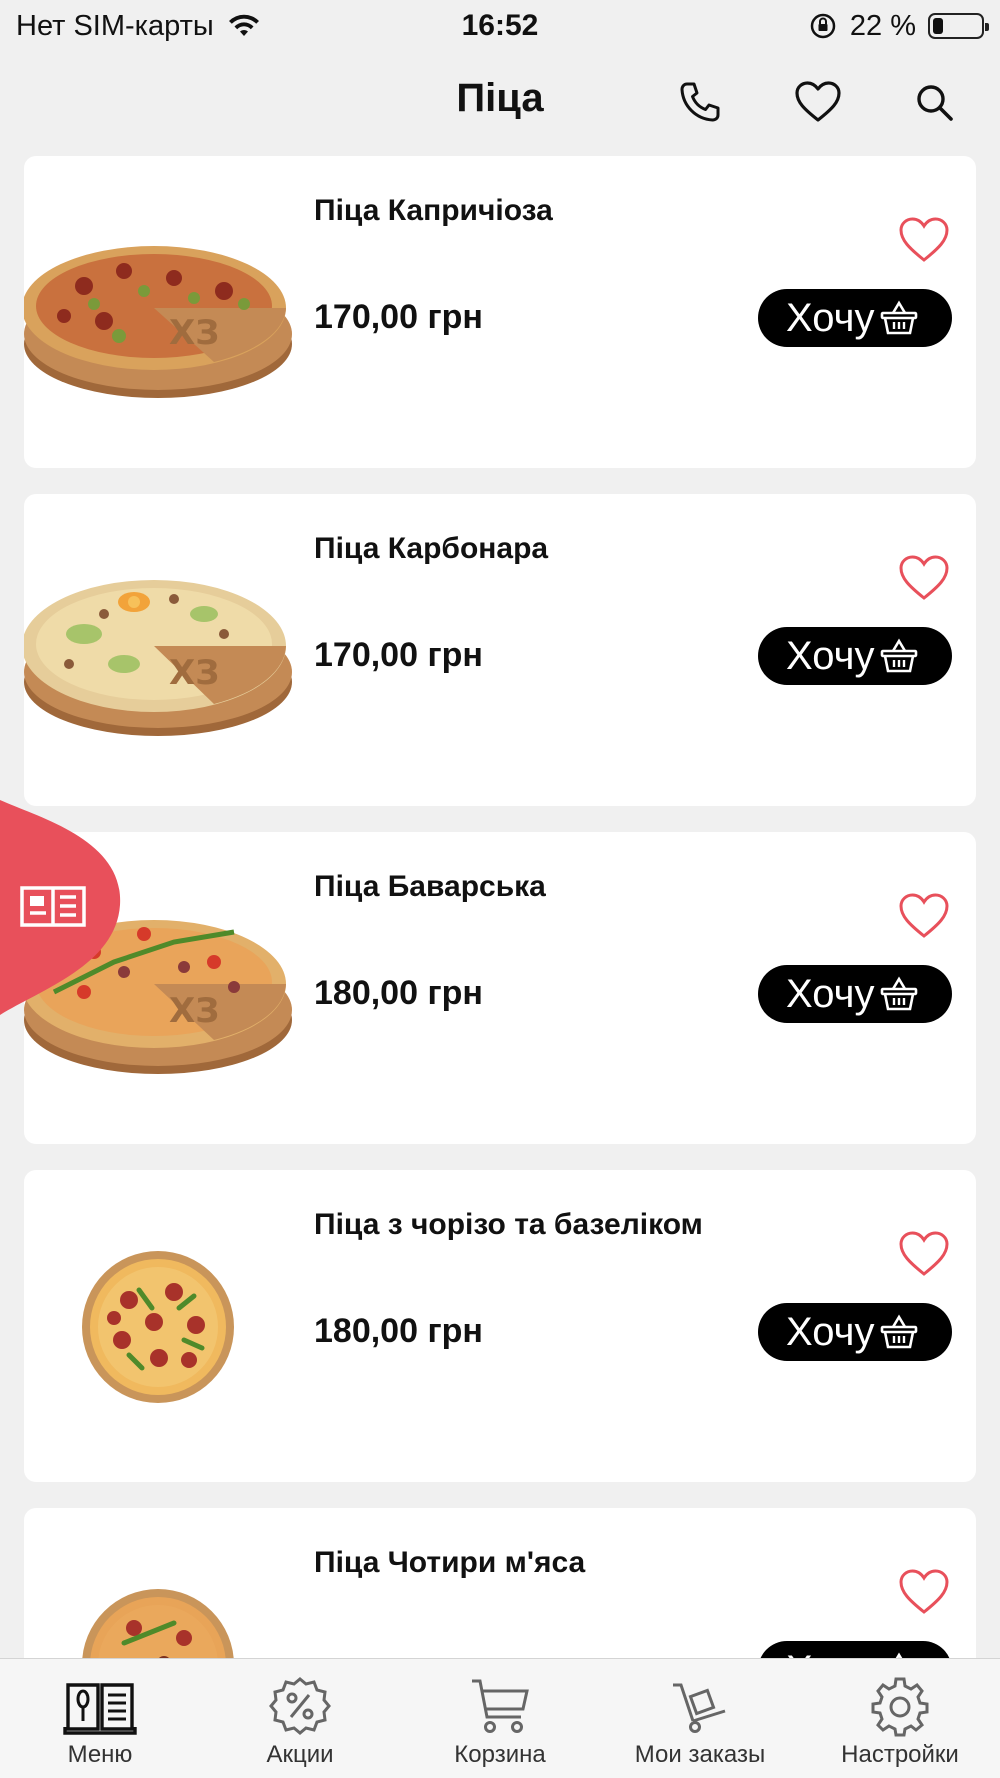 Image resolution: width=1000 pixels, height=1778 pixels. What do you see at coordinates (243, 25) in the screenshot?
I see `wifi-icon` at bounding box center [243, 25].